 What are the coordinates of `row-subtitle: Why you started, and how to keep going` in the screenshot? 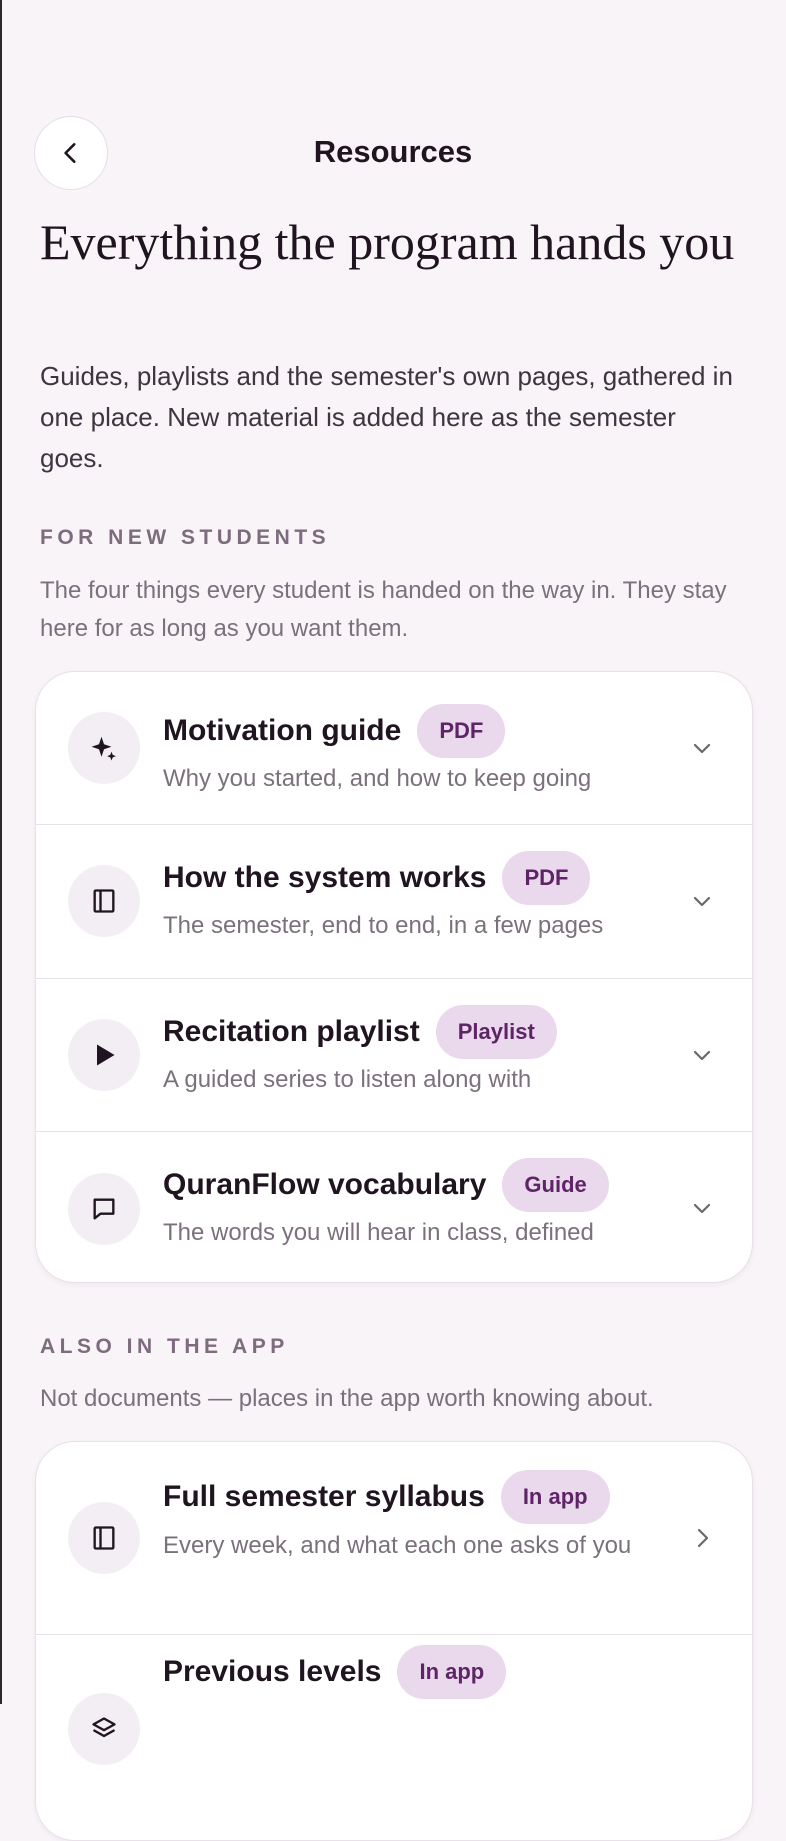 It's located at (377, 778).